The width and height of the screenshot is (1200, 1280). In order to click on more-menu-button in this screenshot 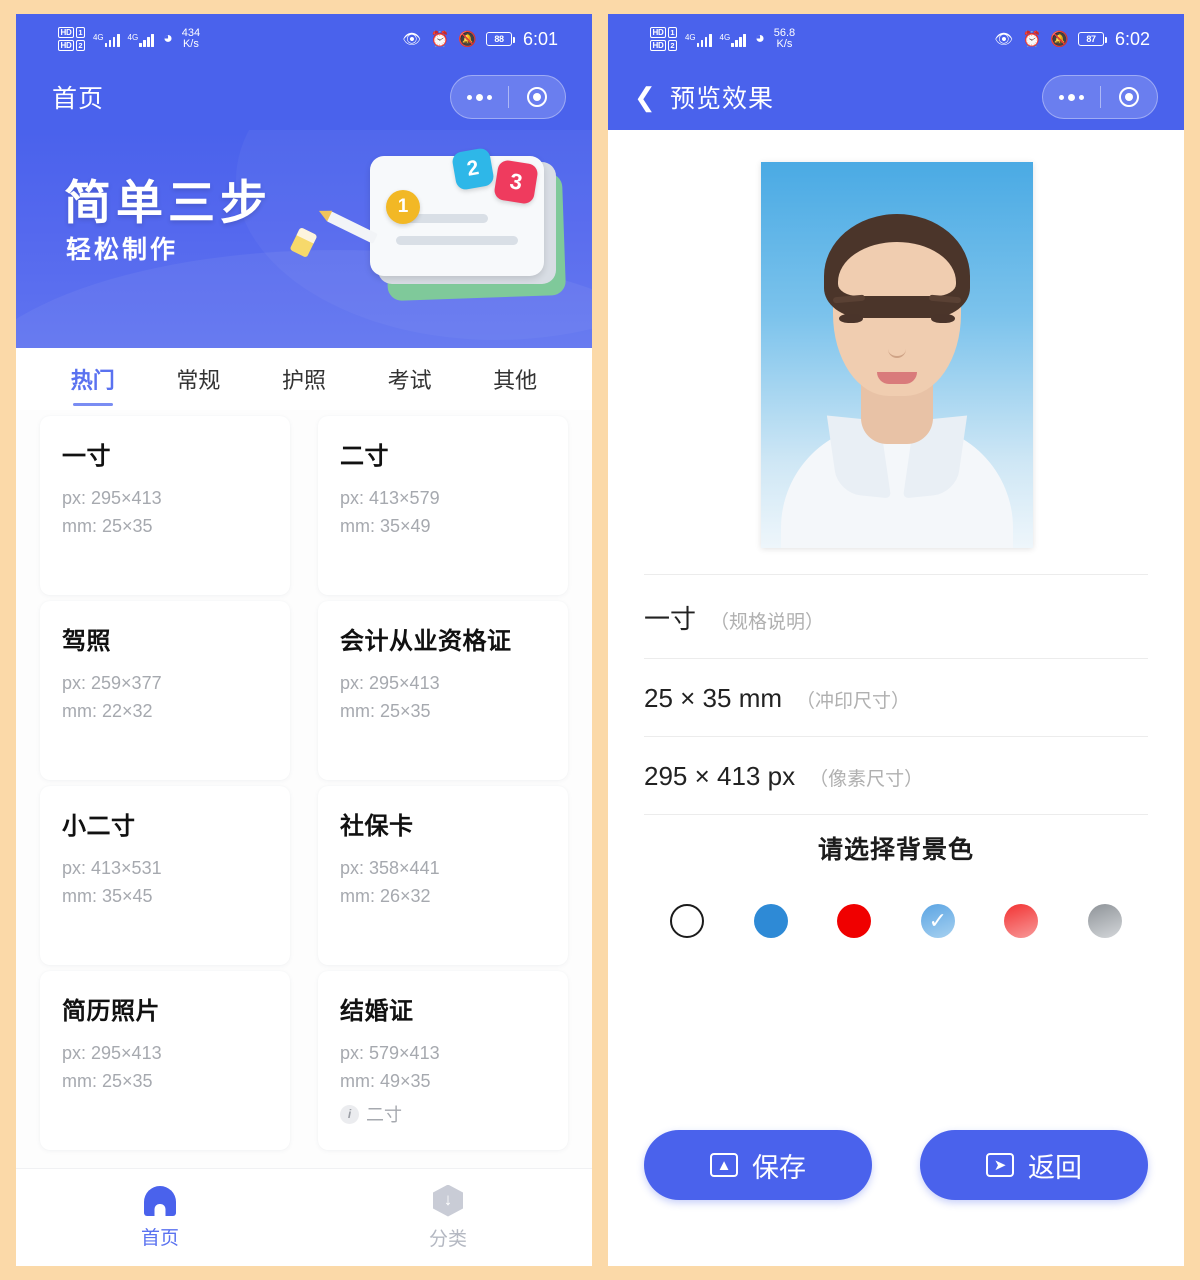, I will do `click(479, 97)`.